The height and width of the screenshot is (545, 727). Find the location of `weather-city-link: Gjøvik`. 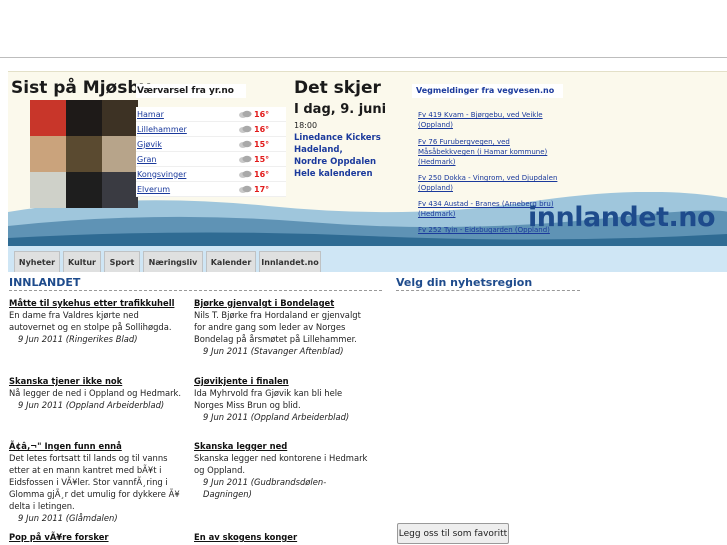

weather-city-link: Gjøvik is located at coordinates (182, 144).